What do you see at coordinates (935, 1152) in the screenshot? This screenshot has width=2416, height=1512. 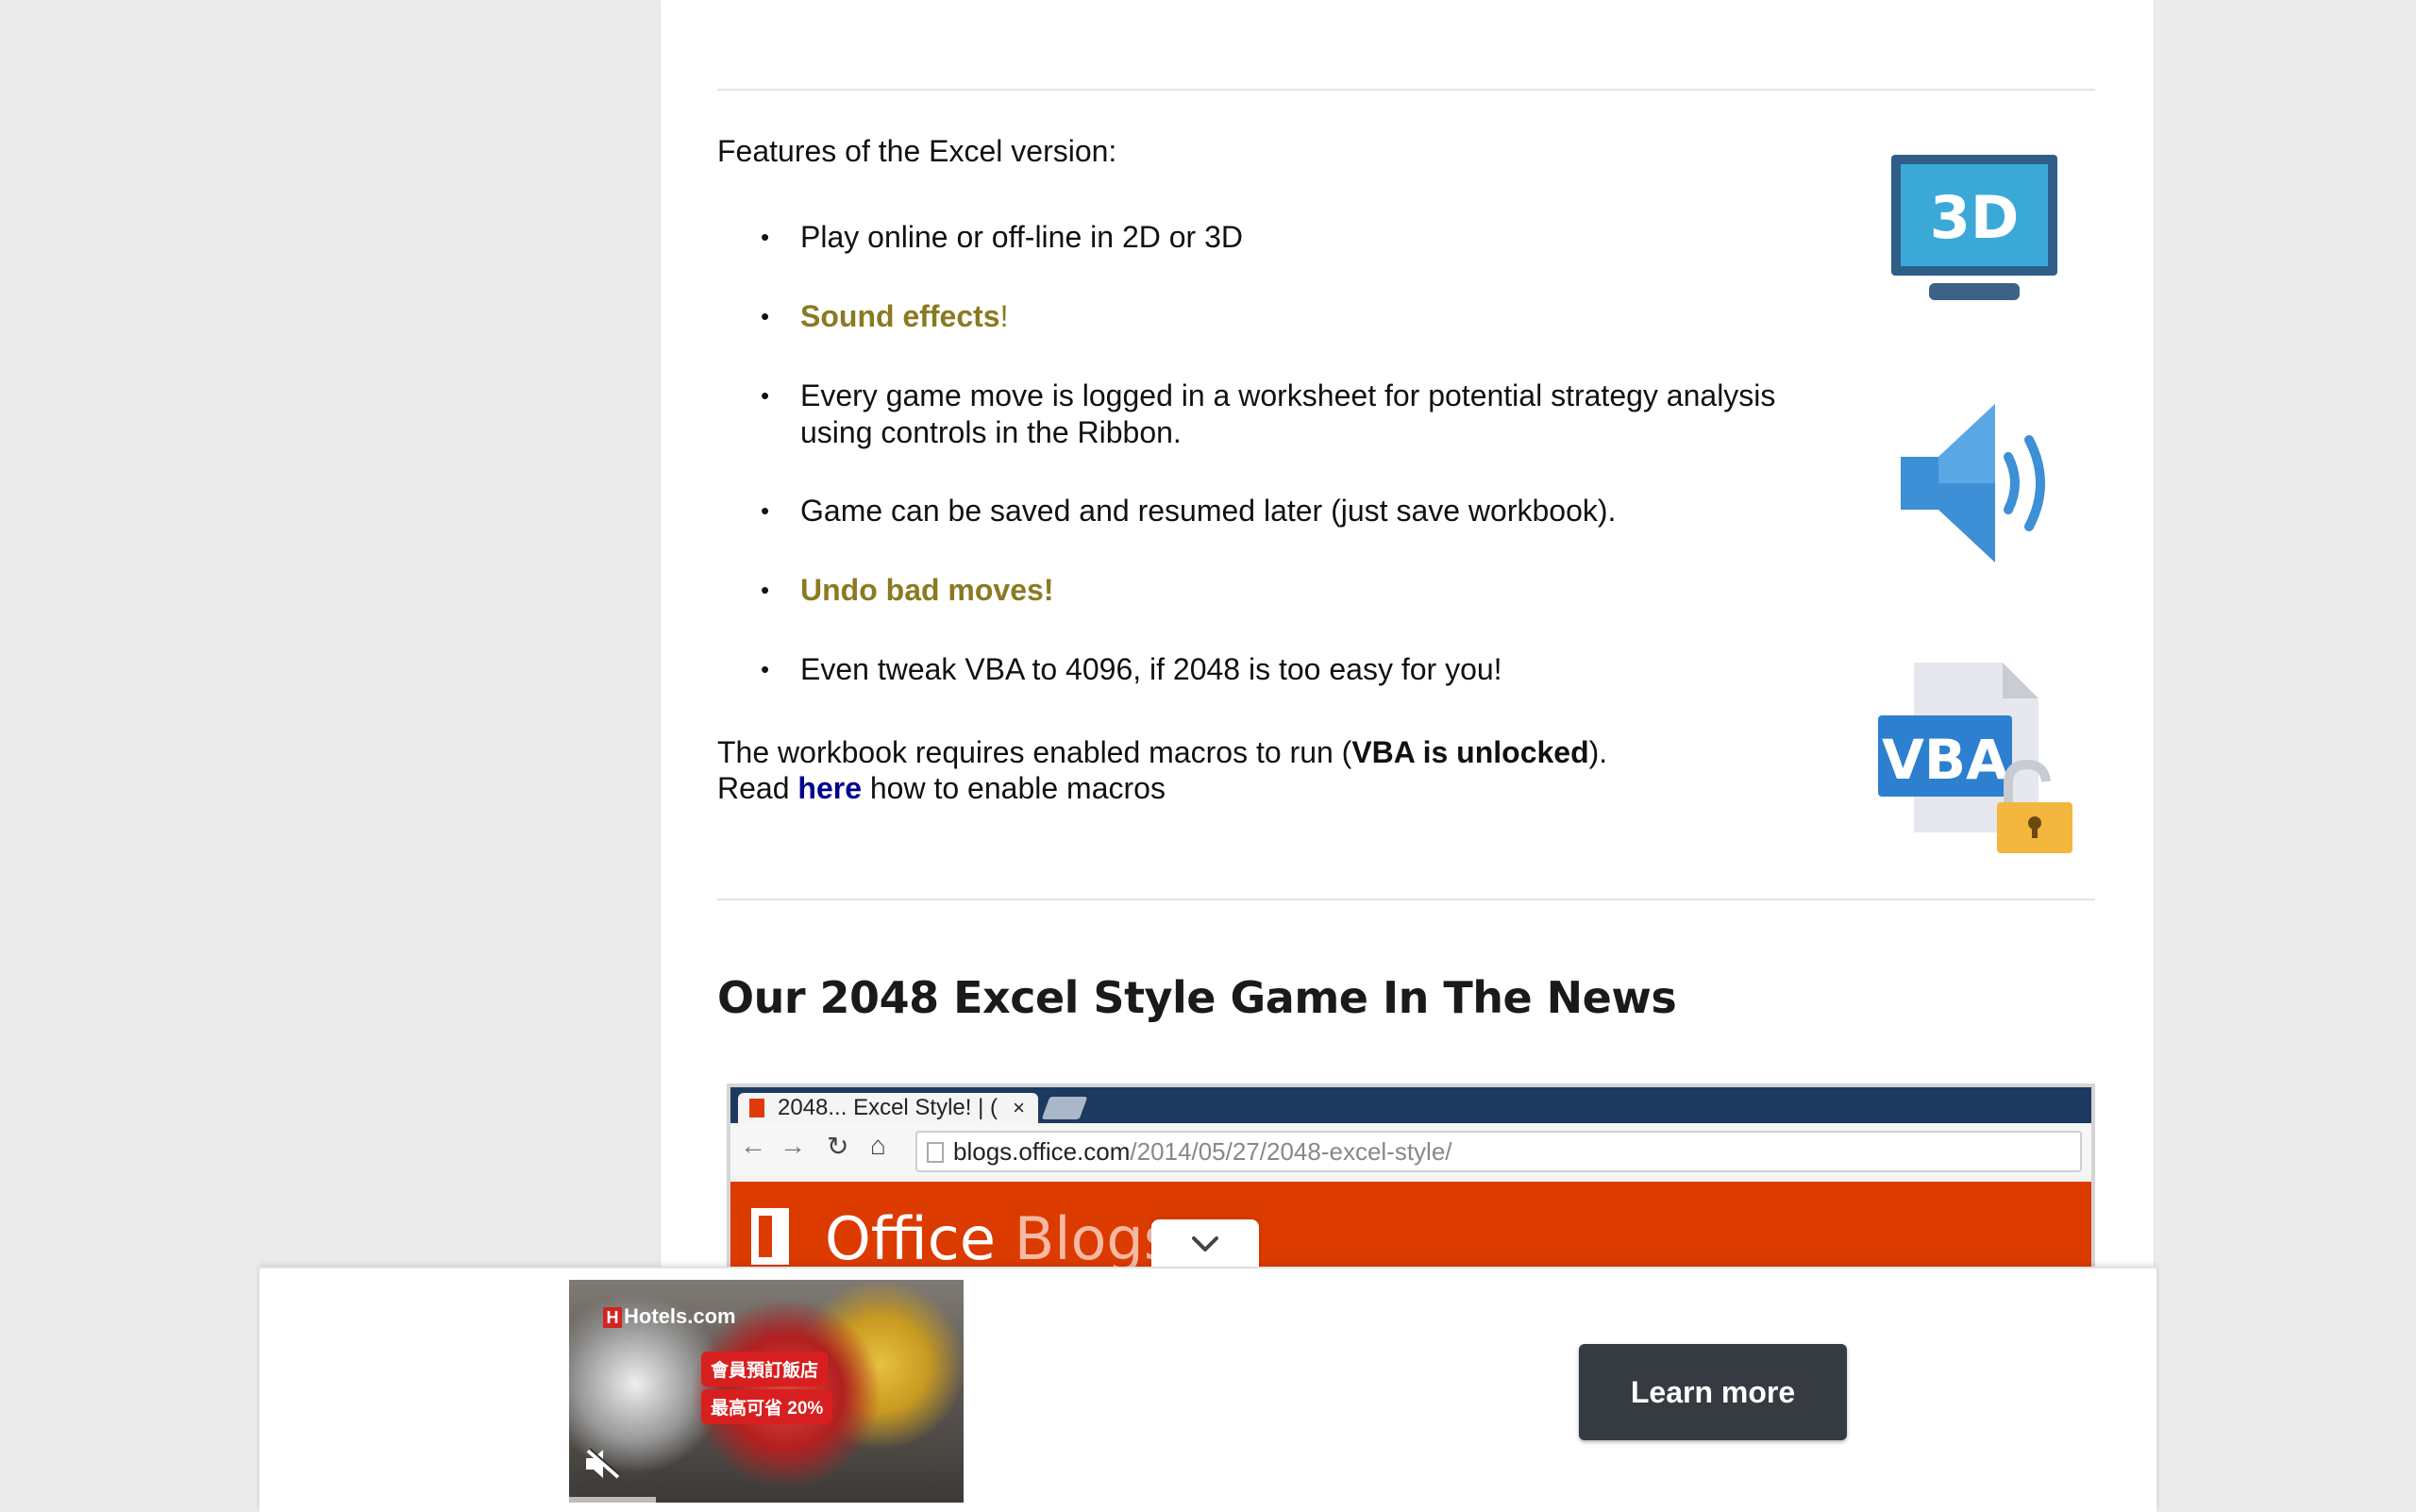 I see `page-icon` at bounding box center [935, 1152].